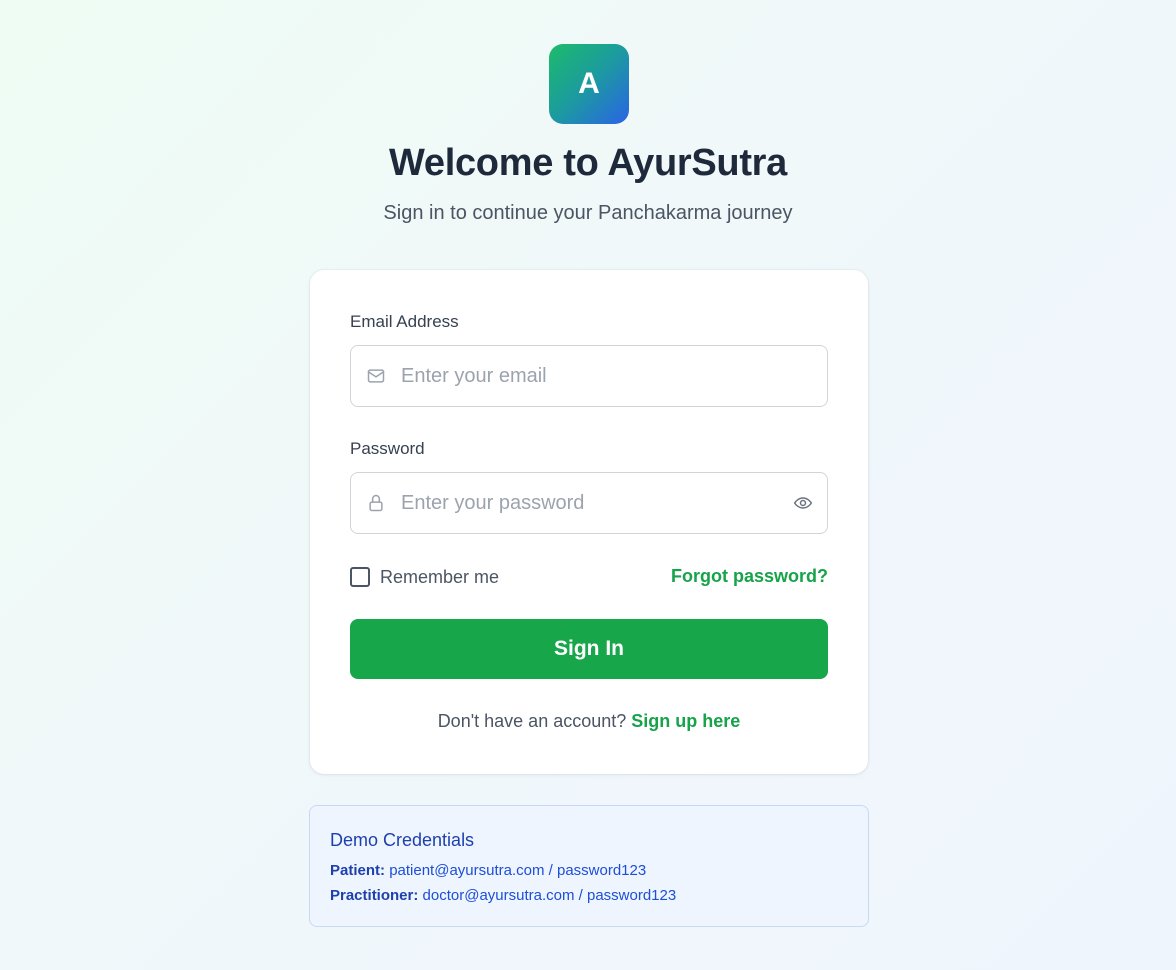  Describe the element at coordinates (360, 577) in the screenshot. I see `remember-me-checkbox` at that location.